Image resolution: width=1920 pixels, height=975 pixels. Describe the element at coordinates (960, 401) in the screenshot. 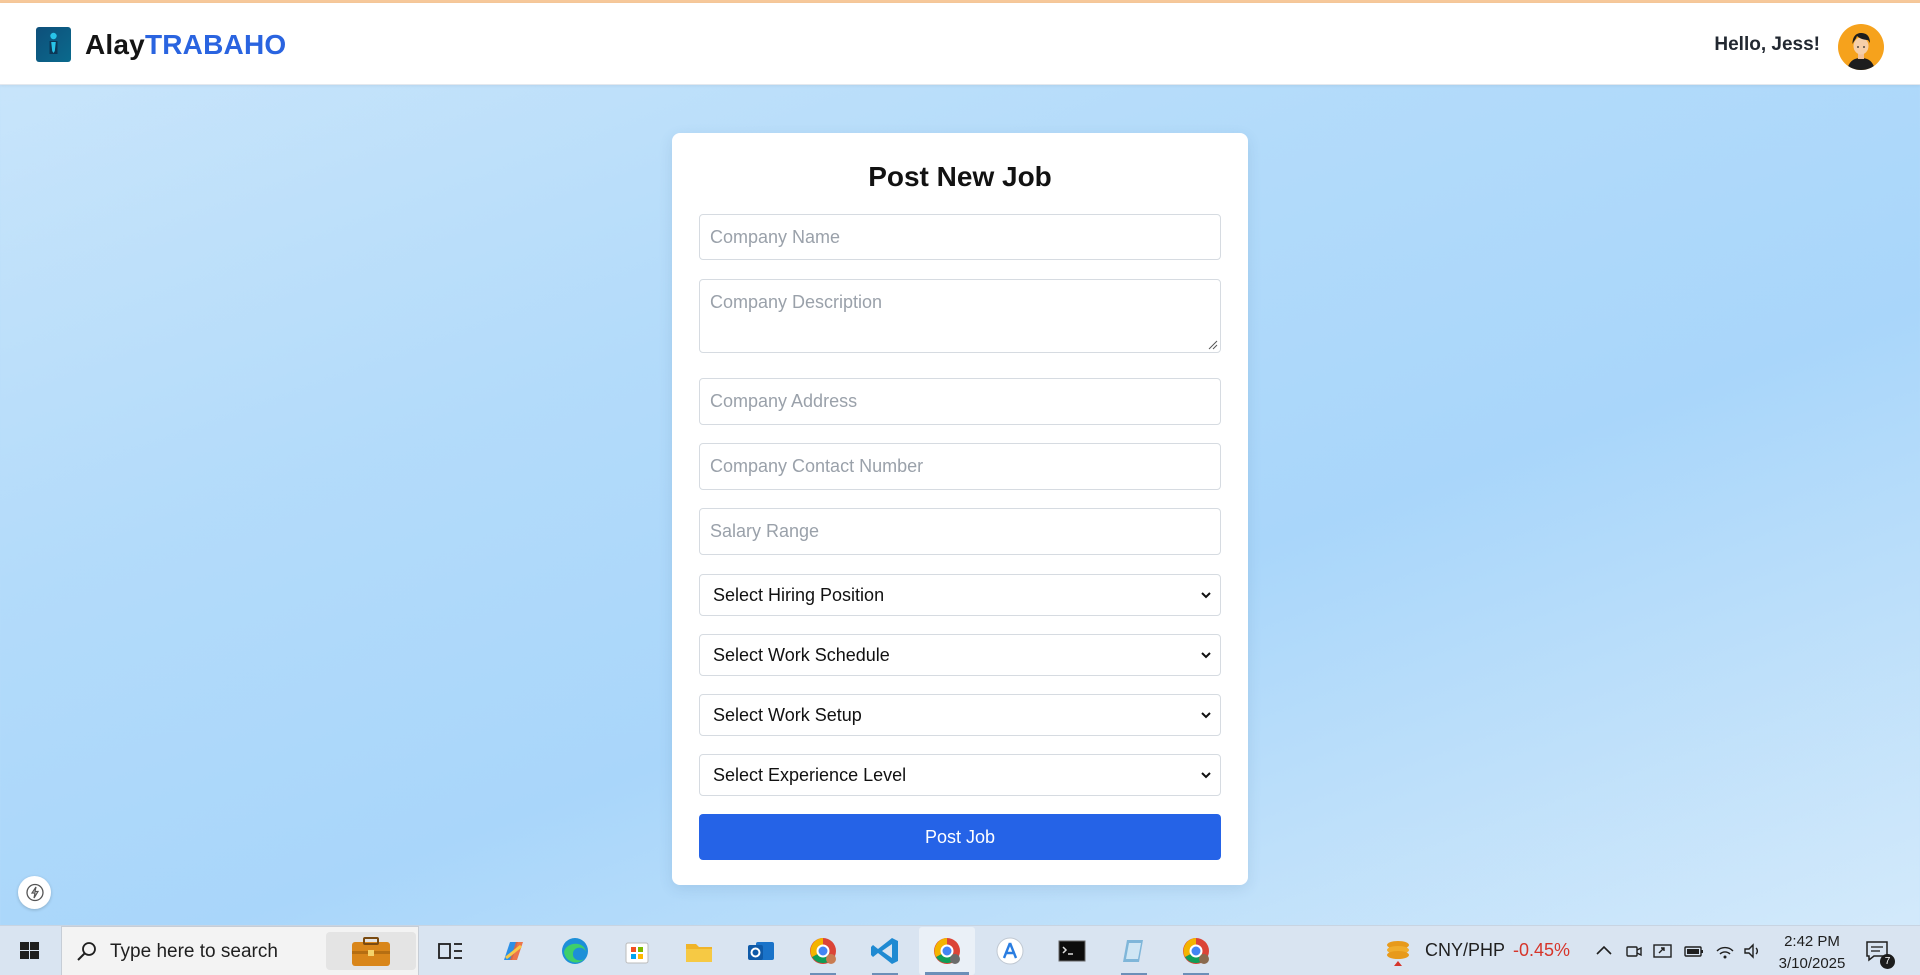

I see `company-address-input` at that location.